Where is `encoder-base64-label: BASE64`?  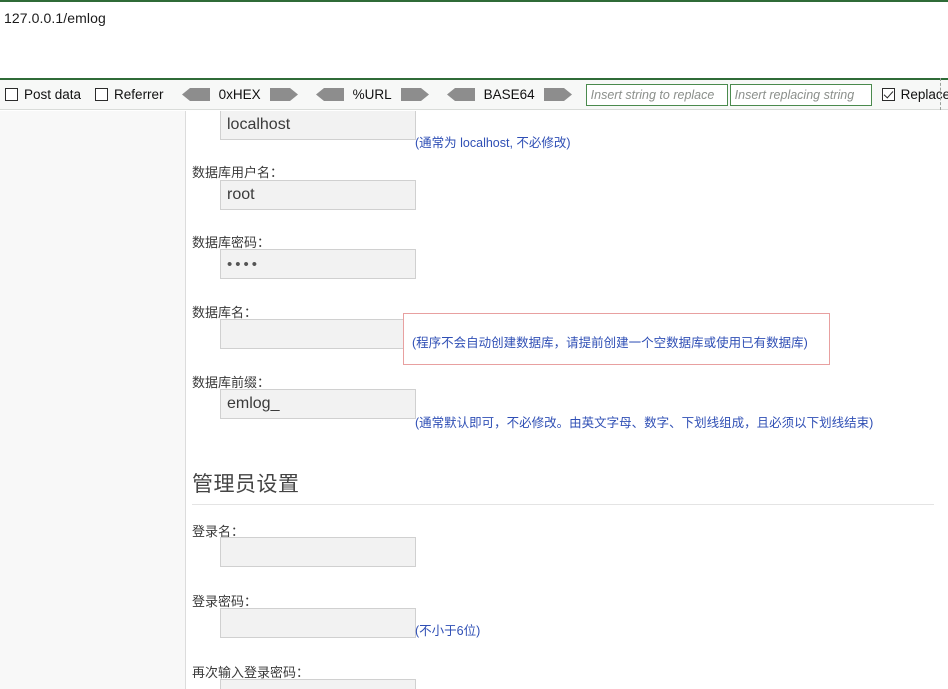
encoder-base64-label: BASE64 is located at coordinates (509, 94).